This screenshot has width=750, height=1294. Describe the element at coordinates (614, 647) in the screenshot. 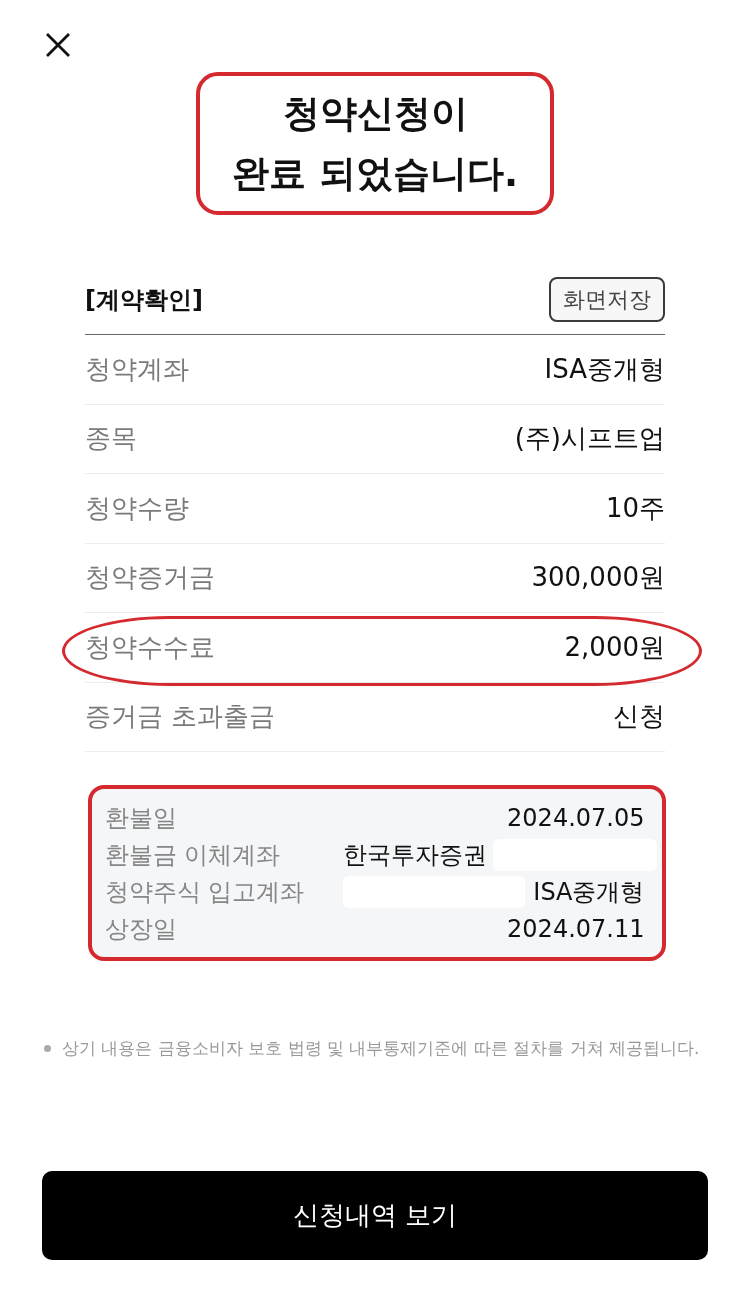

I see `row-value: 2,000원` at that location.